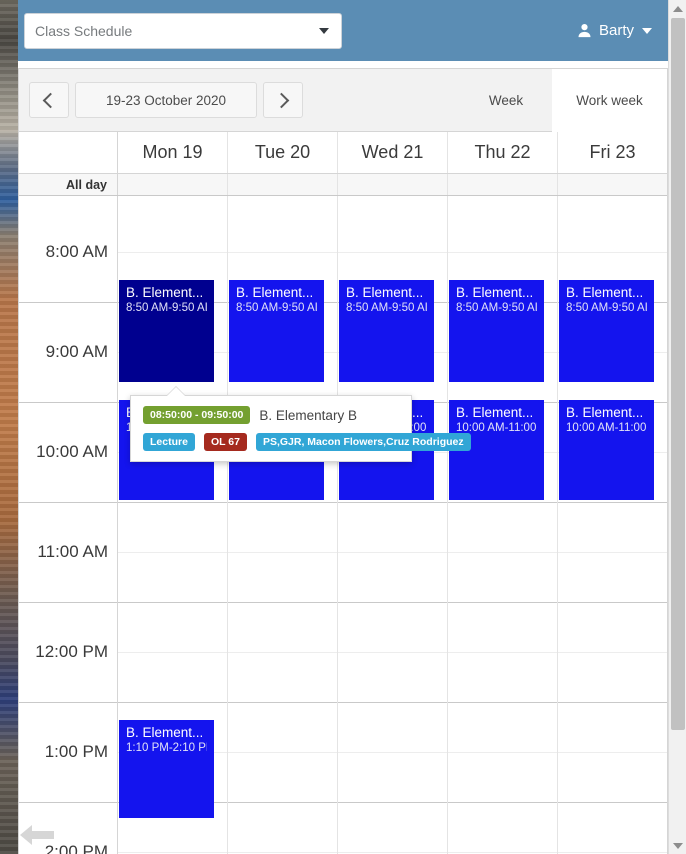 The height and width of the screenshot is (854, 686). I want to click on scrollbar-thumb, so click(678, 374).